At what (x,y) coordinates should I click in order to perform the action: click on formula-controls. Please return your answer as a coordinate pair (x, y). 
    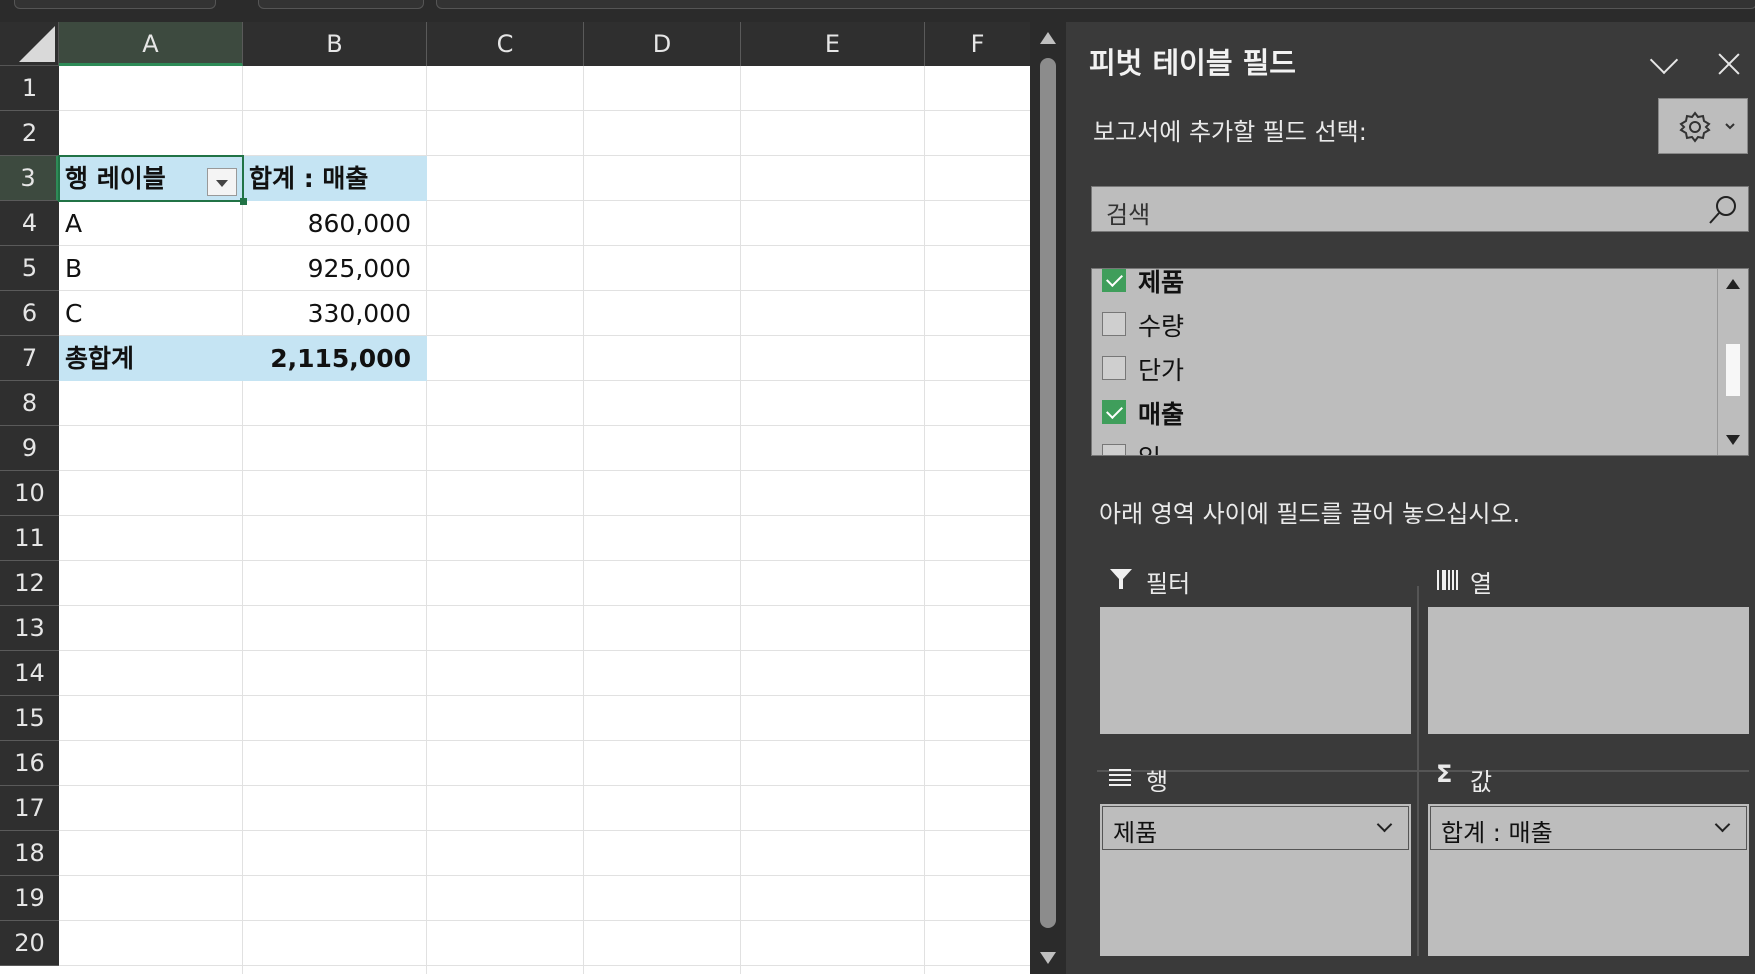
    Looking at the image, I should click on (341, 4).